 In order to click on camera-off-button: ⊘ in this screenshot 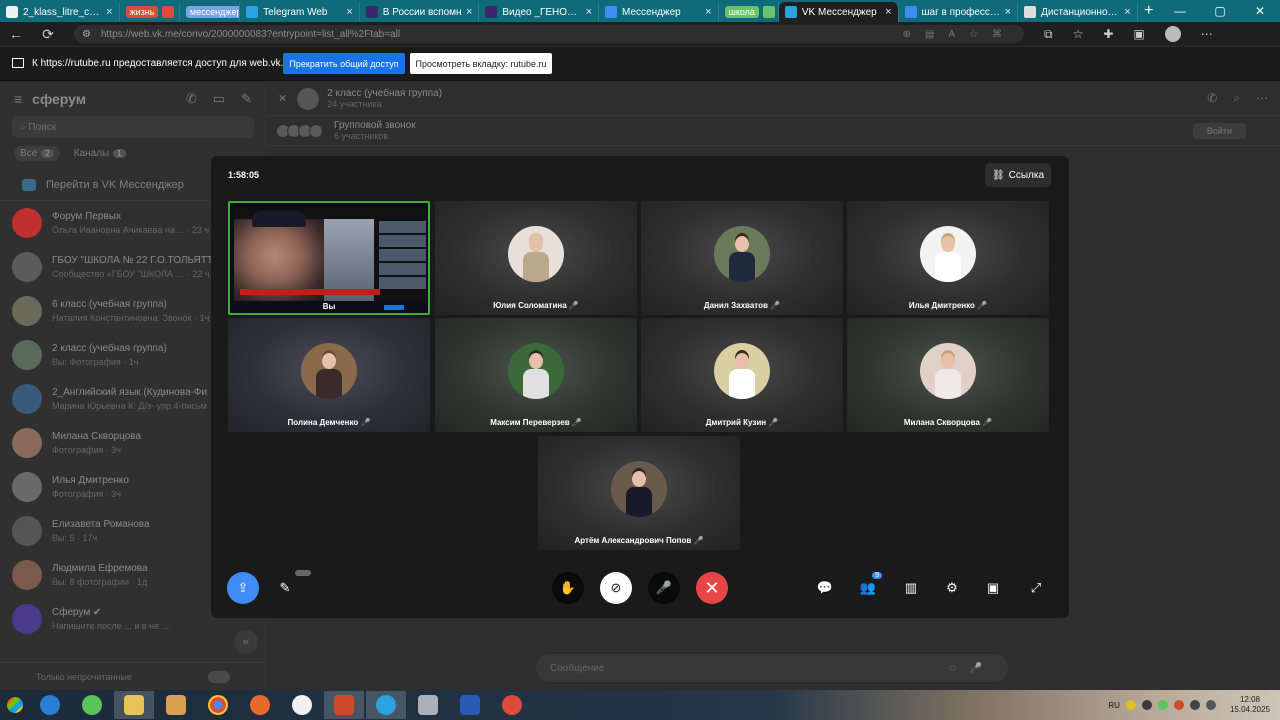, I will do `click(616, 588)`.